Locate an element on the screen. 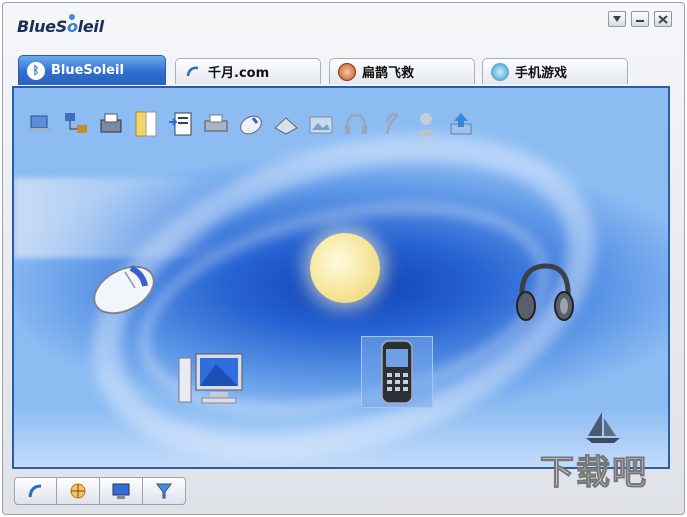 Image resolution: width=687 pixels, height=517 pixels. filter-icon is located at coordinates (164, 491).